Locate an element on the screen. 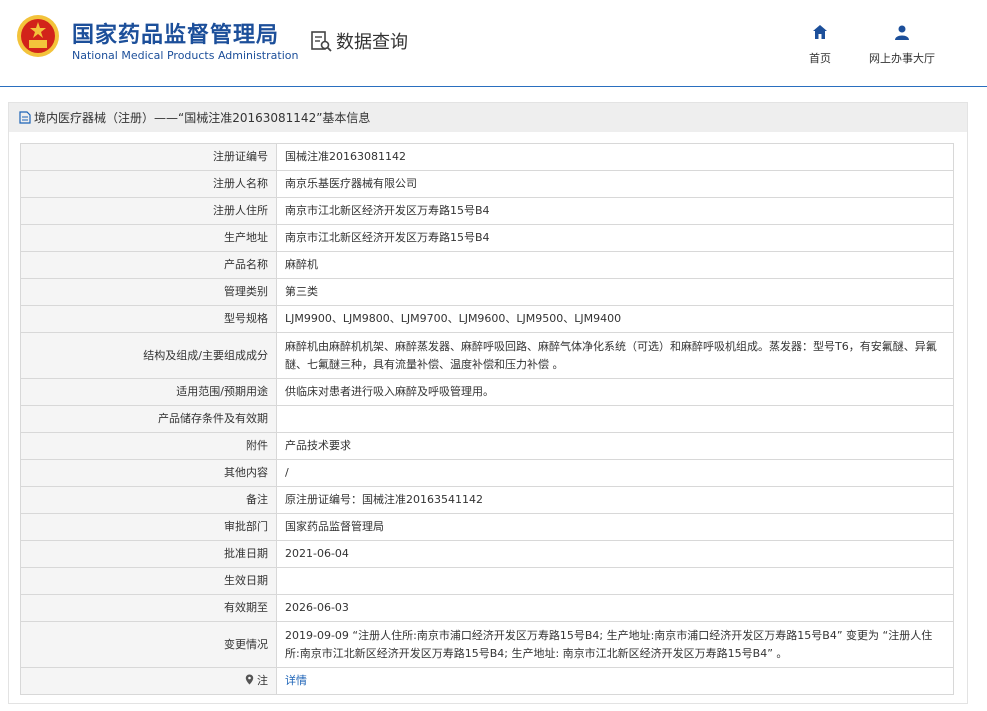 Image resolution: width=987 pixels, height=711 pixels. field-value: 2021-06-04 is located at coordinates (615, 554).